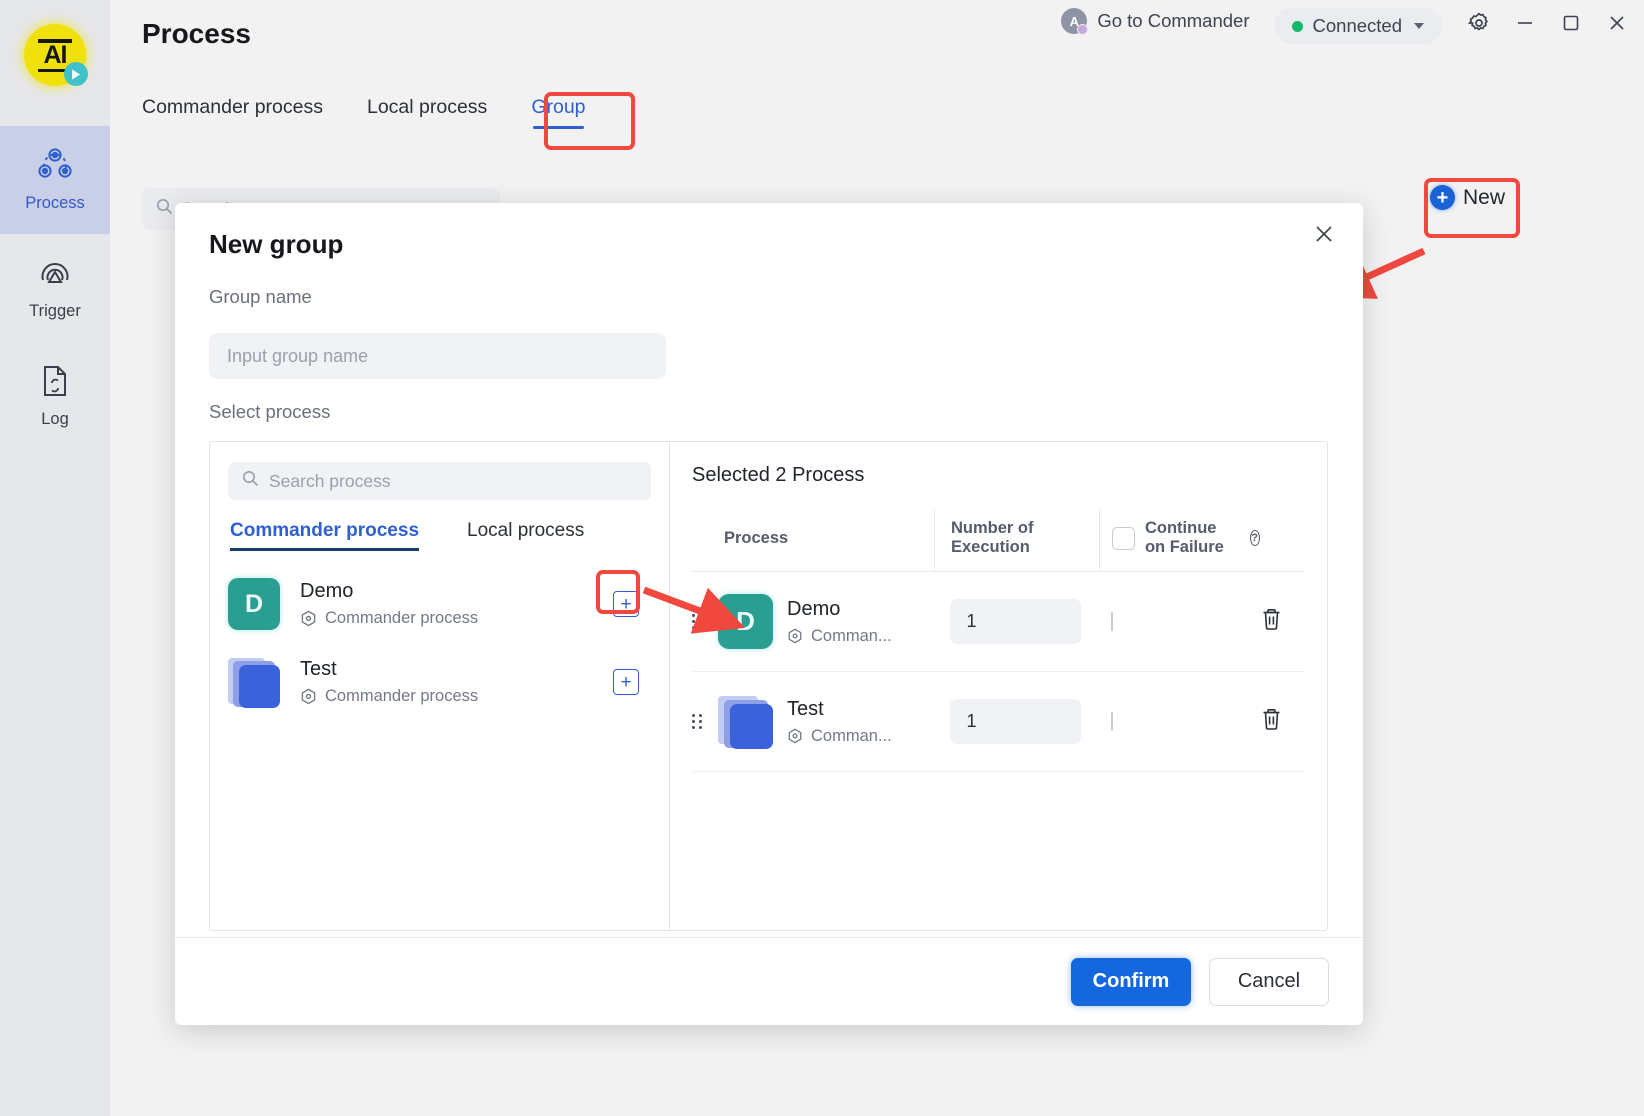  Describe the element at coordinates (1269, 981) in the screenshot. I see `cancel-button: Cancel` at that location.